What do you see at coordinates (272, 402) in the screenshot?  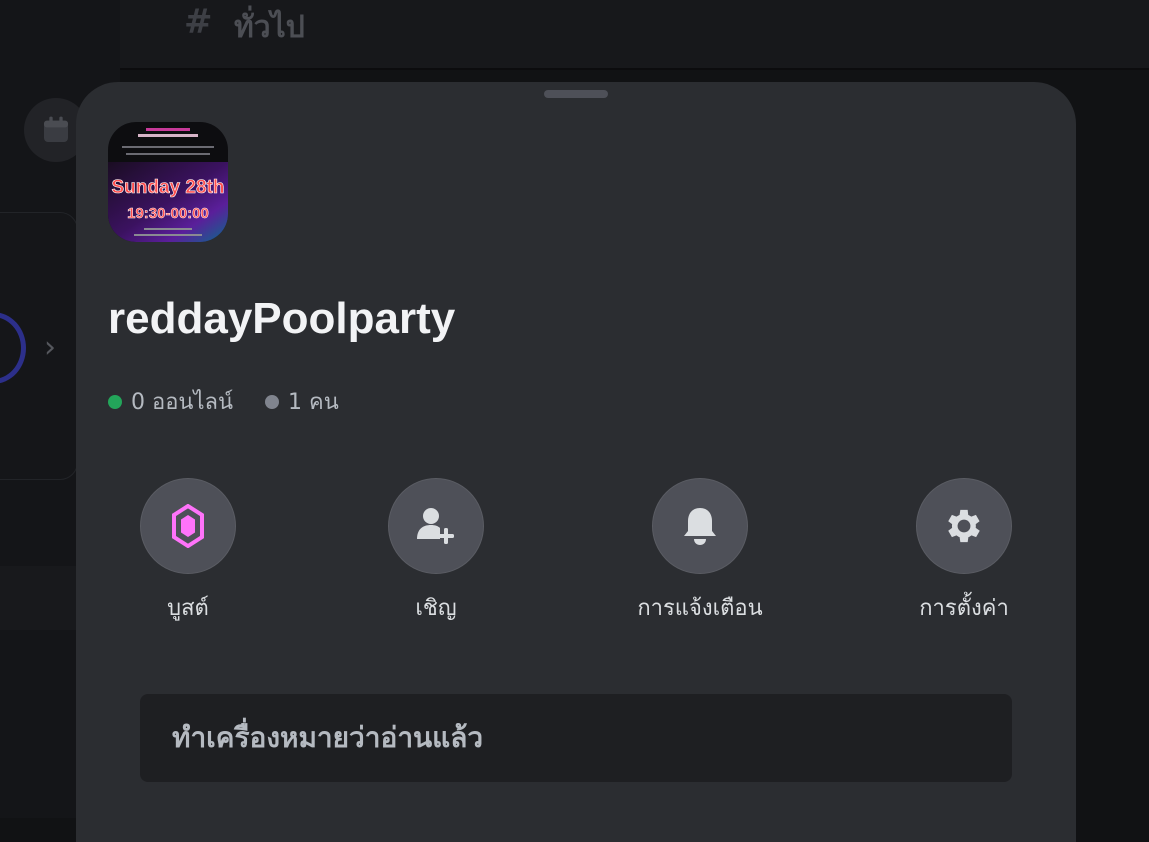 I see `member-dot` at bounding box center [272, 402].